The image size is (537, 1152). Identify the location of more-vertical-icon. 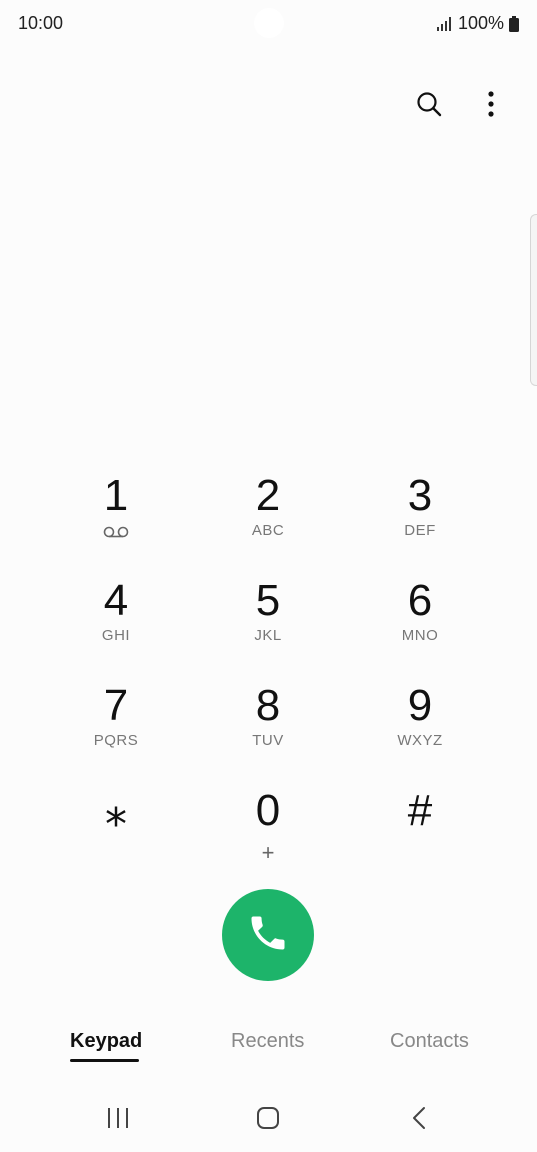
(491, 104).